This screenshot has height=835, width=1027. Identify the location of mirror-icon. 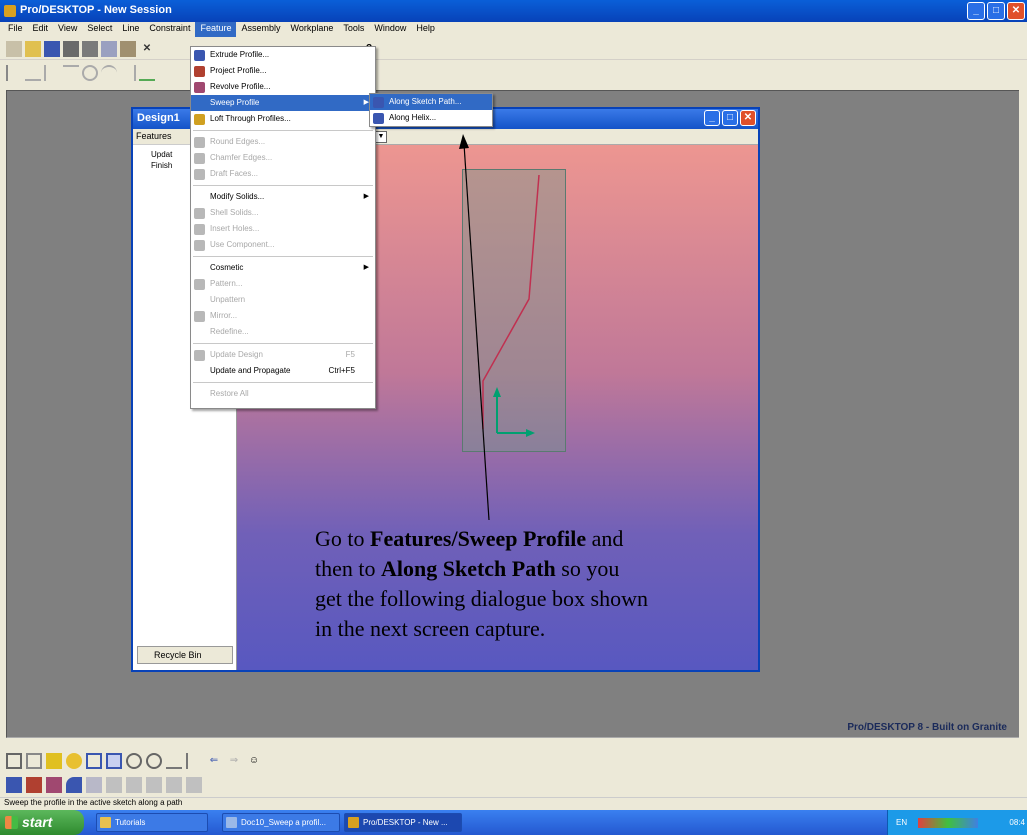
(199, 316).